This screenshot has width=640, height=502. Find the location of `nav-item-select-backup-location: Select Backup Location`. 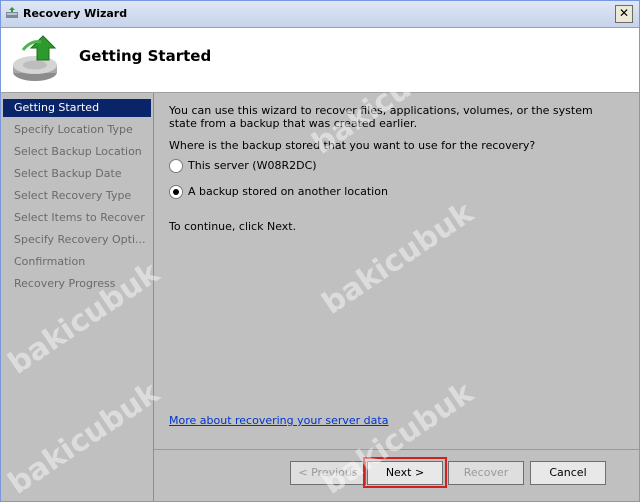

nav-item-select-backup-location: Select Backup Location is located at coordinates (78, 151).